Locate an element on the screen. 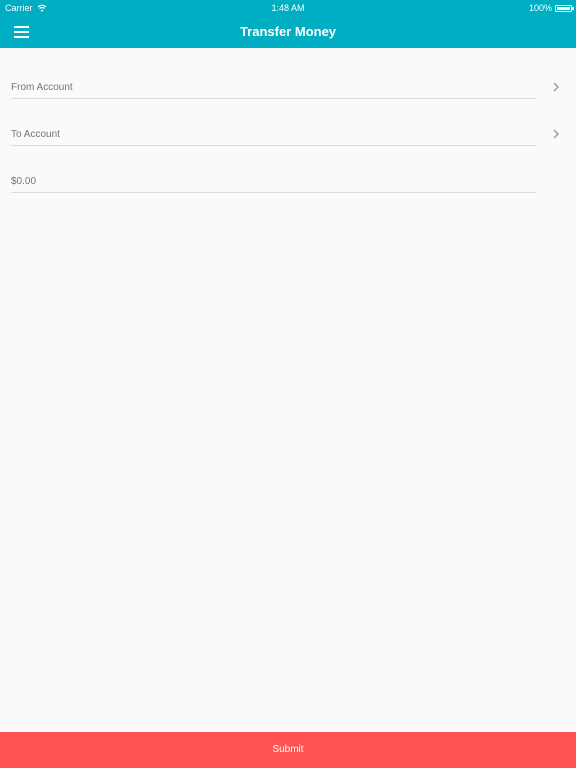 The height and width of the screenshot is (768, 576). battery-icon is located at coordinates (564, 8).